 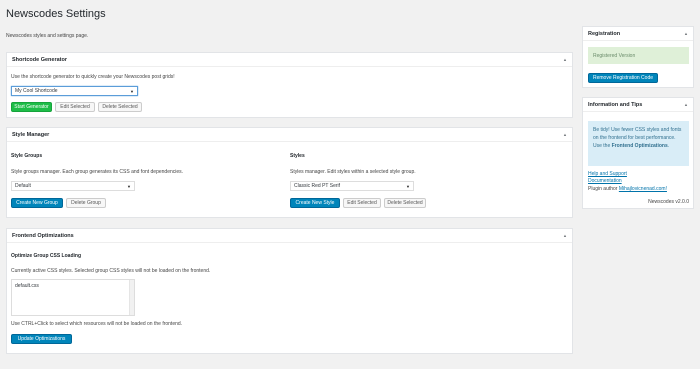 What do you see at coordinates (36, 91) in the screenshot?
I see `shortcode-select-value: My Cool Shortcode` at bounding box center [36, 91].